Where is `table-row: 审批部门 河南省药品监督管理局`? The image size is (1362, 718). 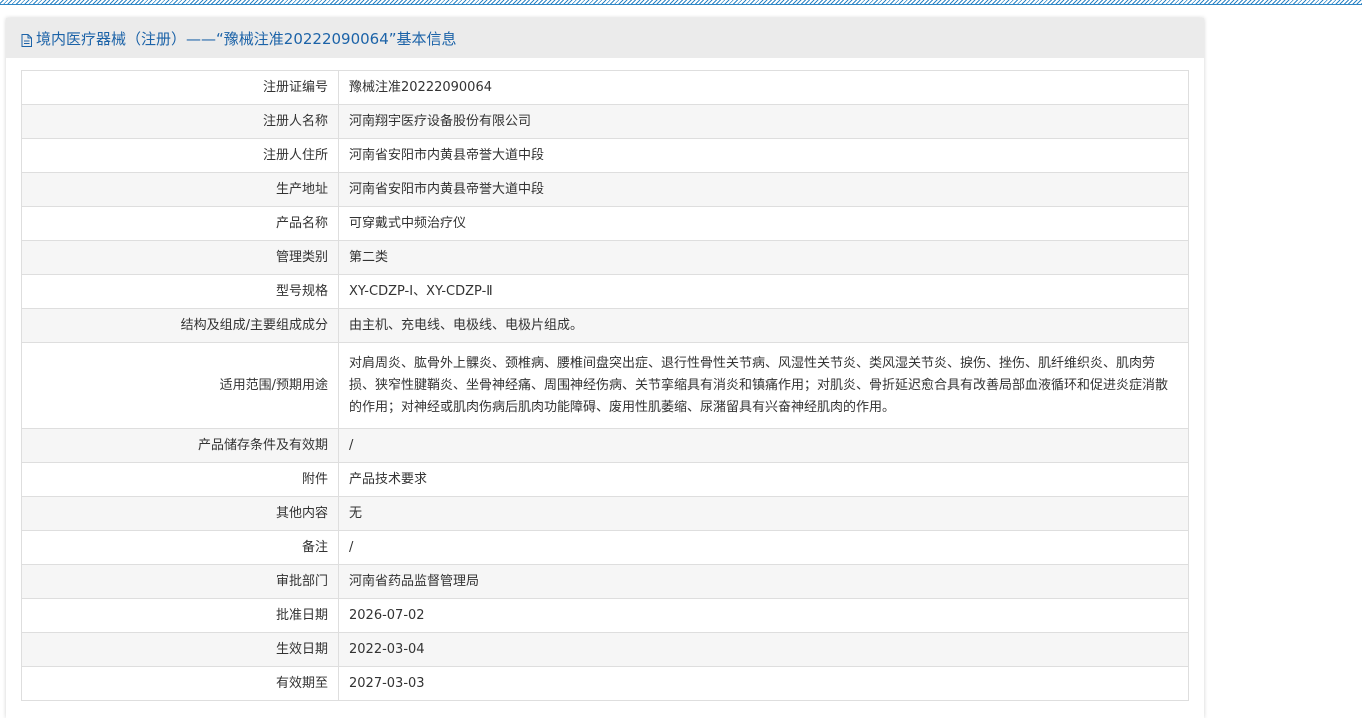 table-row: 审批部门 河南省药品监督管理局 is located at coordinates (605, 581).